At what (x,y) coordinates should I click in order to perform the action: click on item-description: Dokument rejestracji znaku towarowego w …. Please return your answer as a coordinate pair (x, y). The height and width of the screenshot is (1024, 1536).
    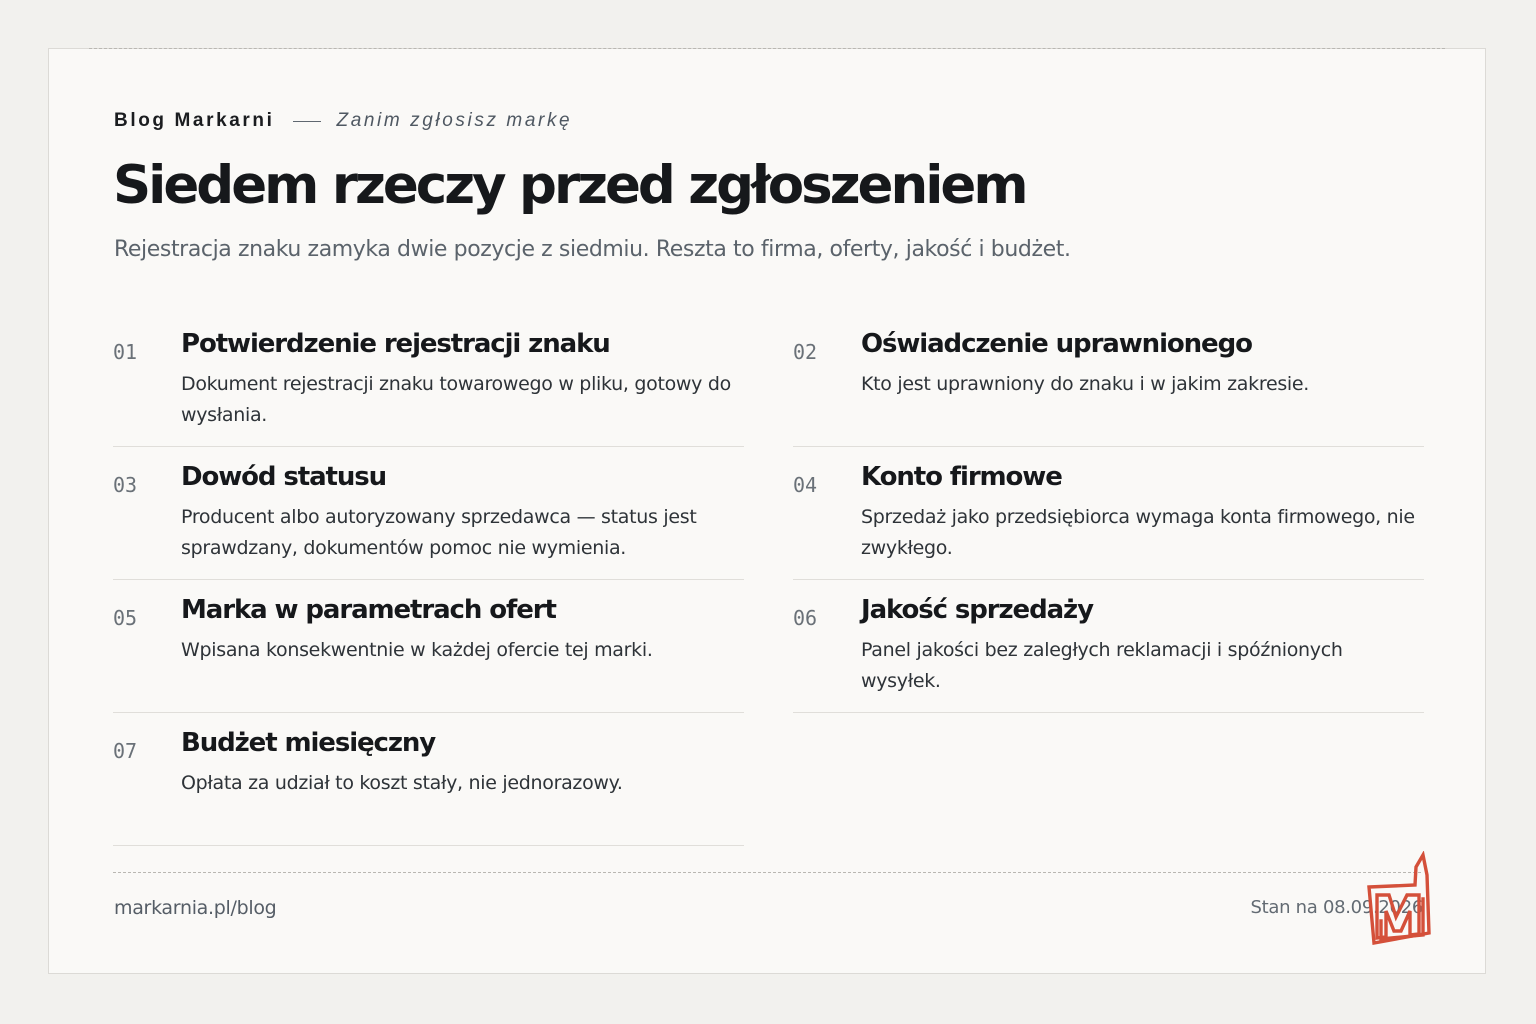
    Looking at the image, I should click on (456, 399).